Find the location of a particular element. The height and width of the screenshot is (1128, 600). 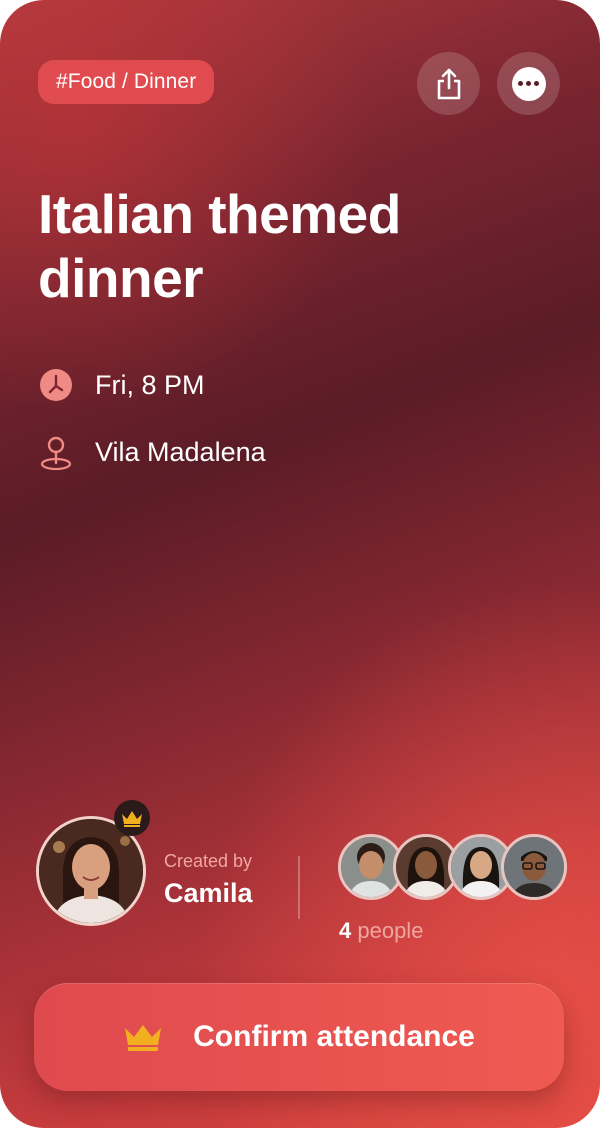

attendee-count: 4 people is located at coordinates (381, 930).